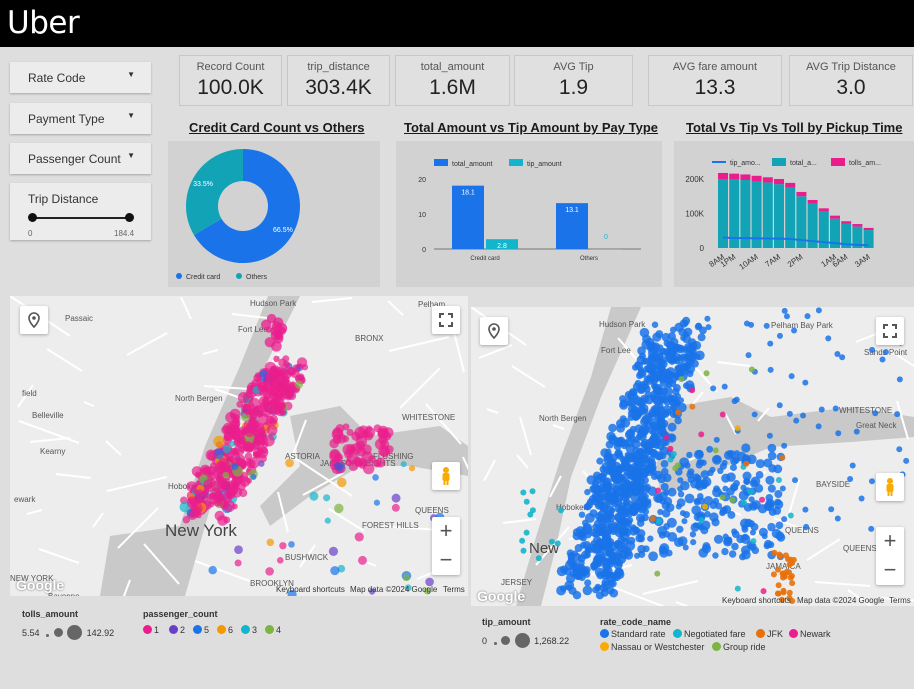  What do you see at coordinates (32, 217) in the screenshot?
I see `slider-min-handle` at bounding box center [32, 217].